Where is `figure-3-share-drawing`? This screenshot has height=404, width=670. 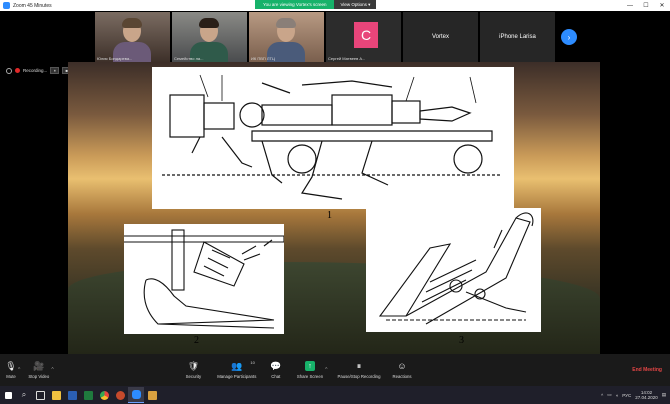 figure-3-share-drawing is located at coordinates (453, 270).